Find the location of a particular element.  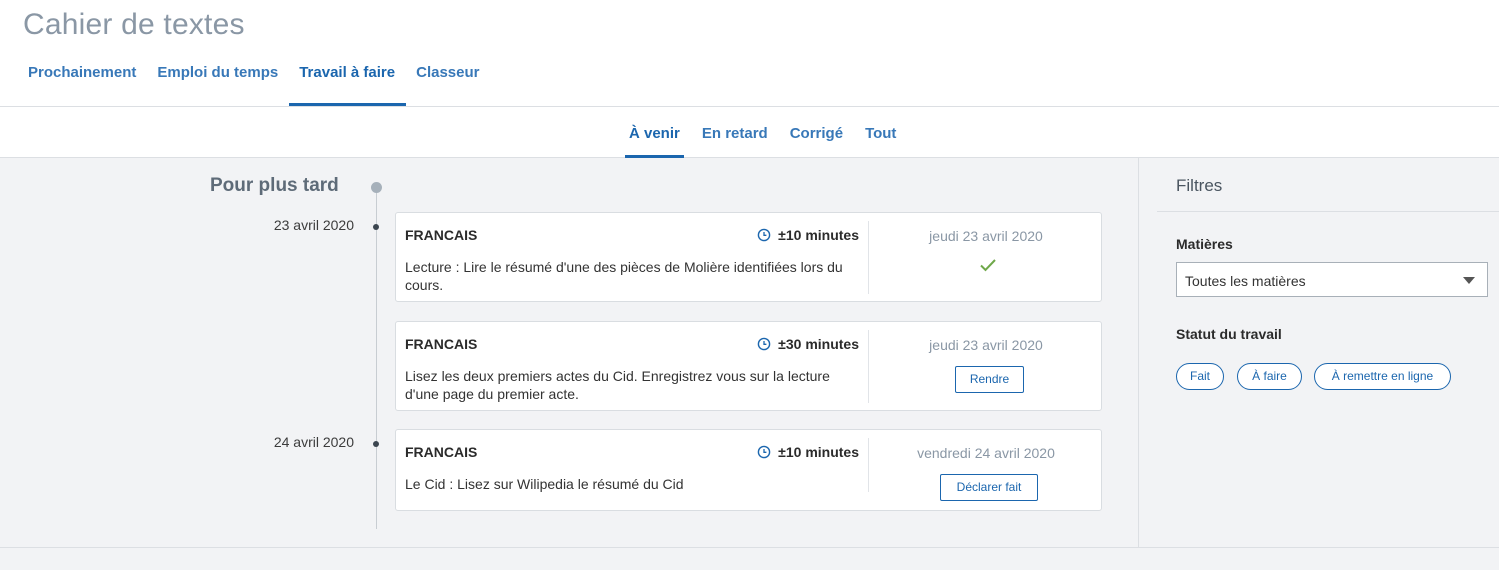

section-dot is located at coordinates (376, 187).